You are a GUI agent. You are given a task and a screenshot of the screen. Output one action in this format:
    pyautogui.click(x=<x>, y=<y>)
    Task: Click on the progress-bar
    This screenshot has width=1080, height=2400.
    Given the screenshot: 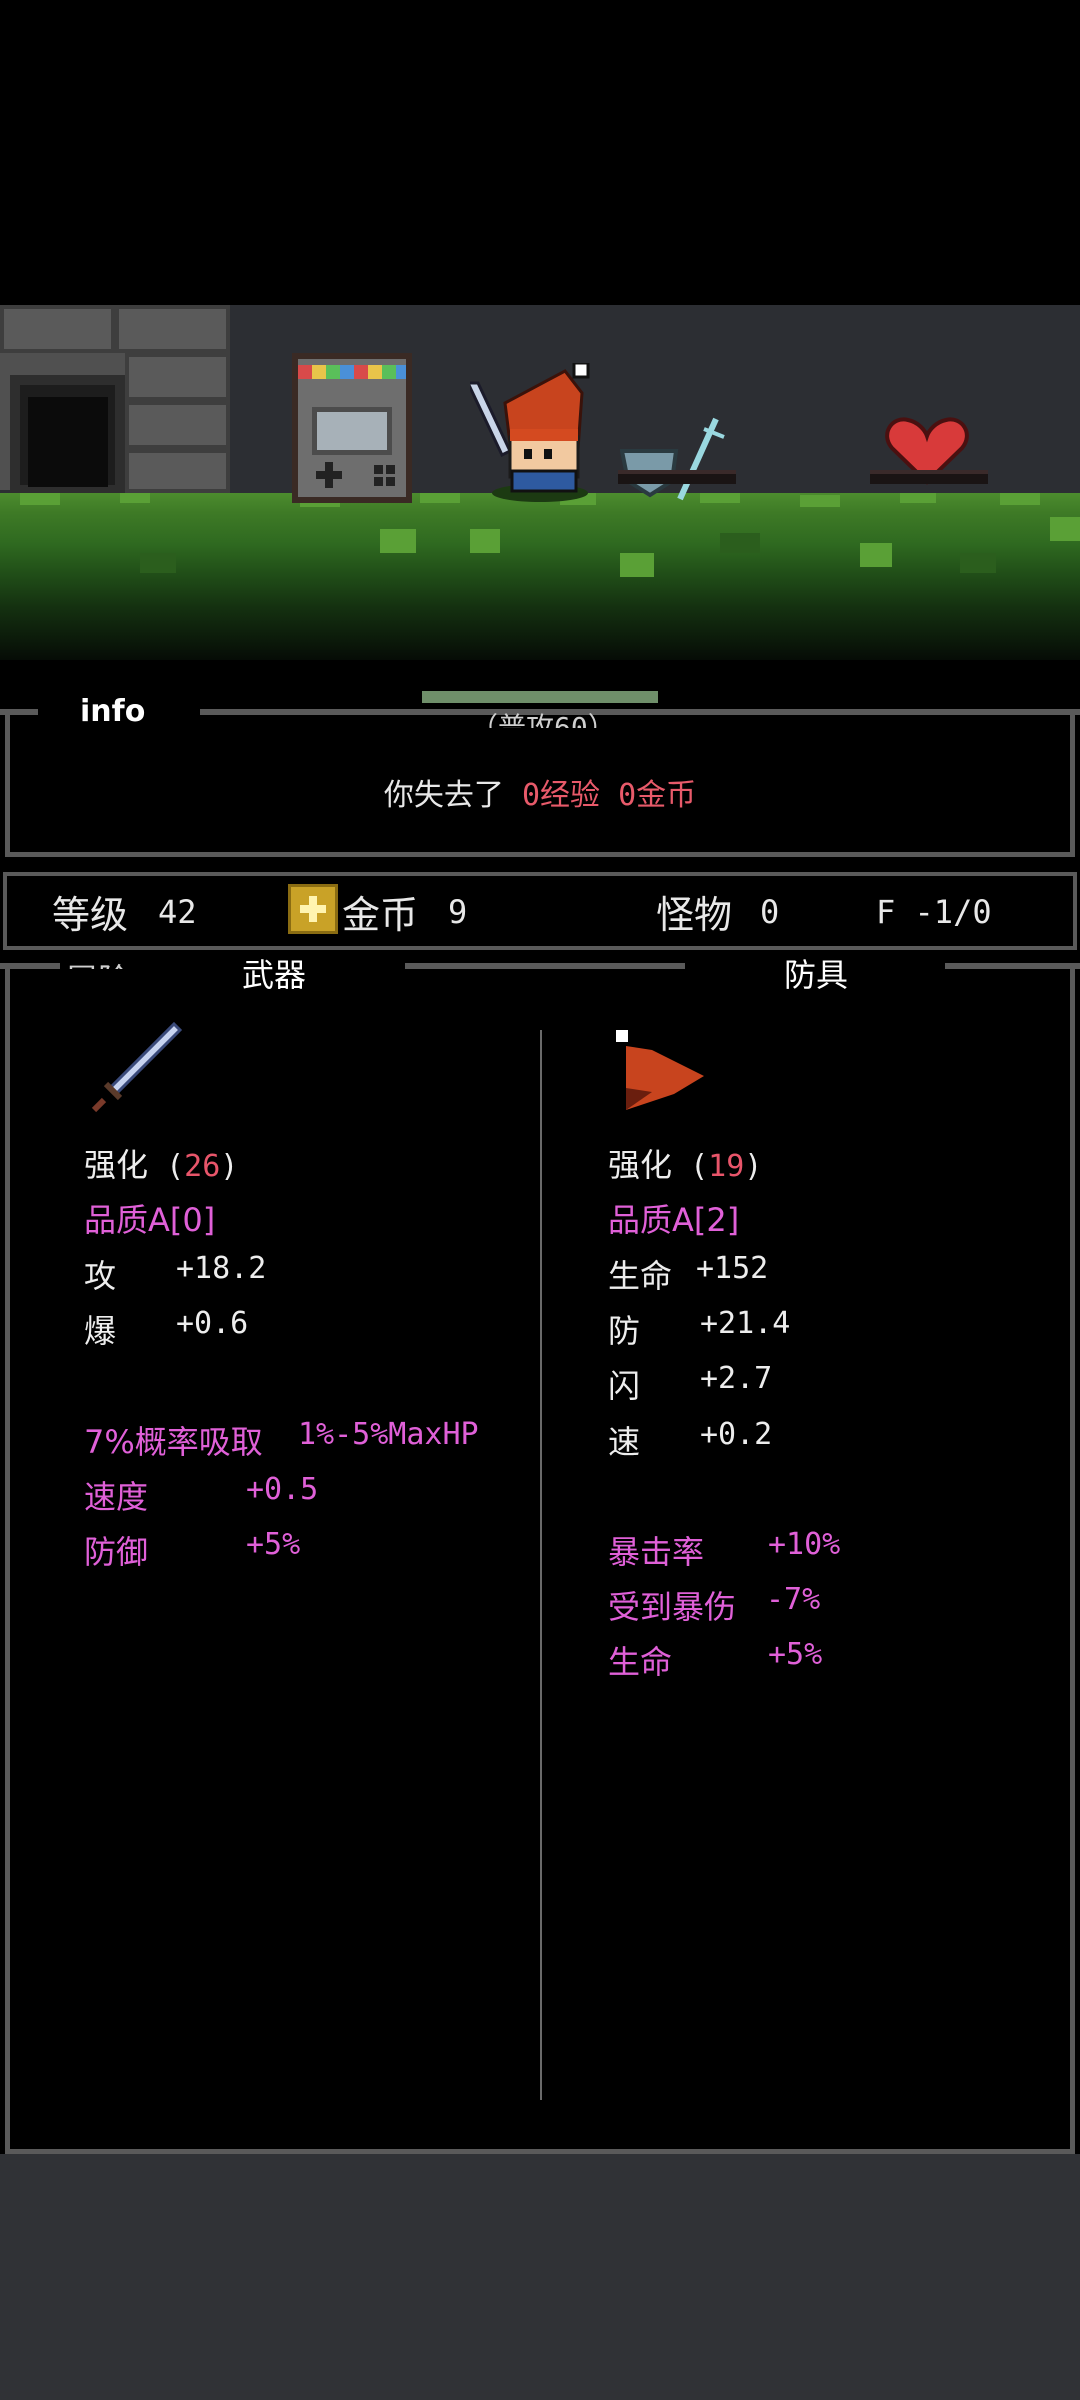 What is the action you would take?
    pyautogui.click(x=540, y=697)
    